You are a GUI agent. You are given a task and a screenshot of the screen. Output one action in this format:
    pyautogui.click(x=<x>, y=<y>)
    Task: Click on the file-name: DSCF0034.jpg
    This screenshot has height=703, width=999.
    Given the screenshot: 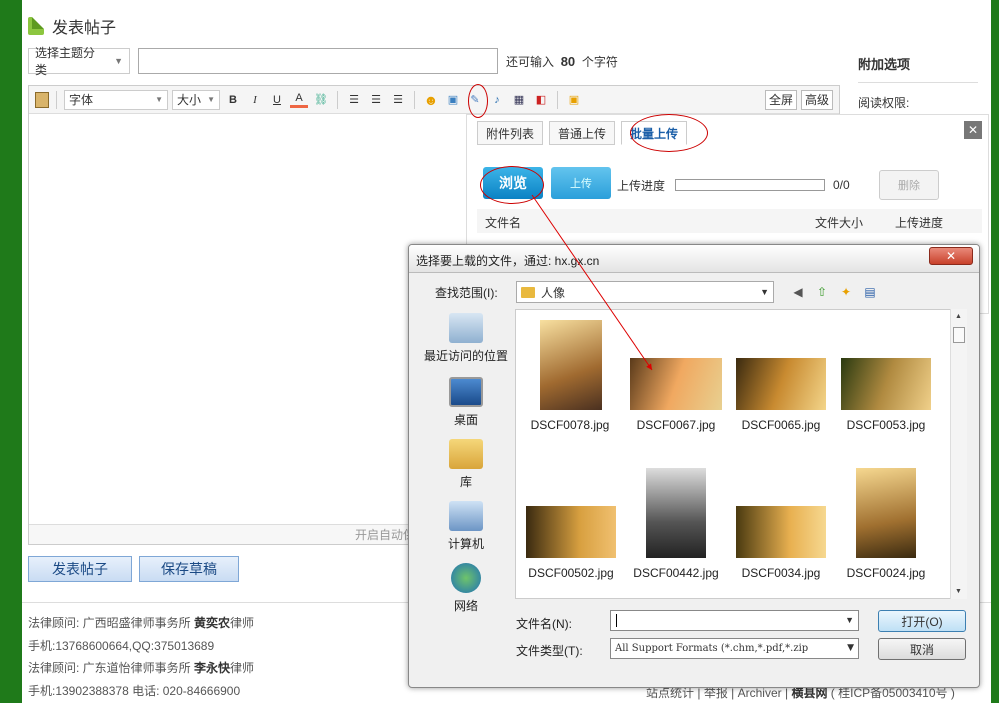 What is the action you would take?
    pyautogui.click(x=781, y=573)
    